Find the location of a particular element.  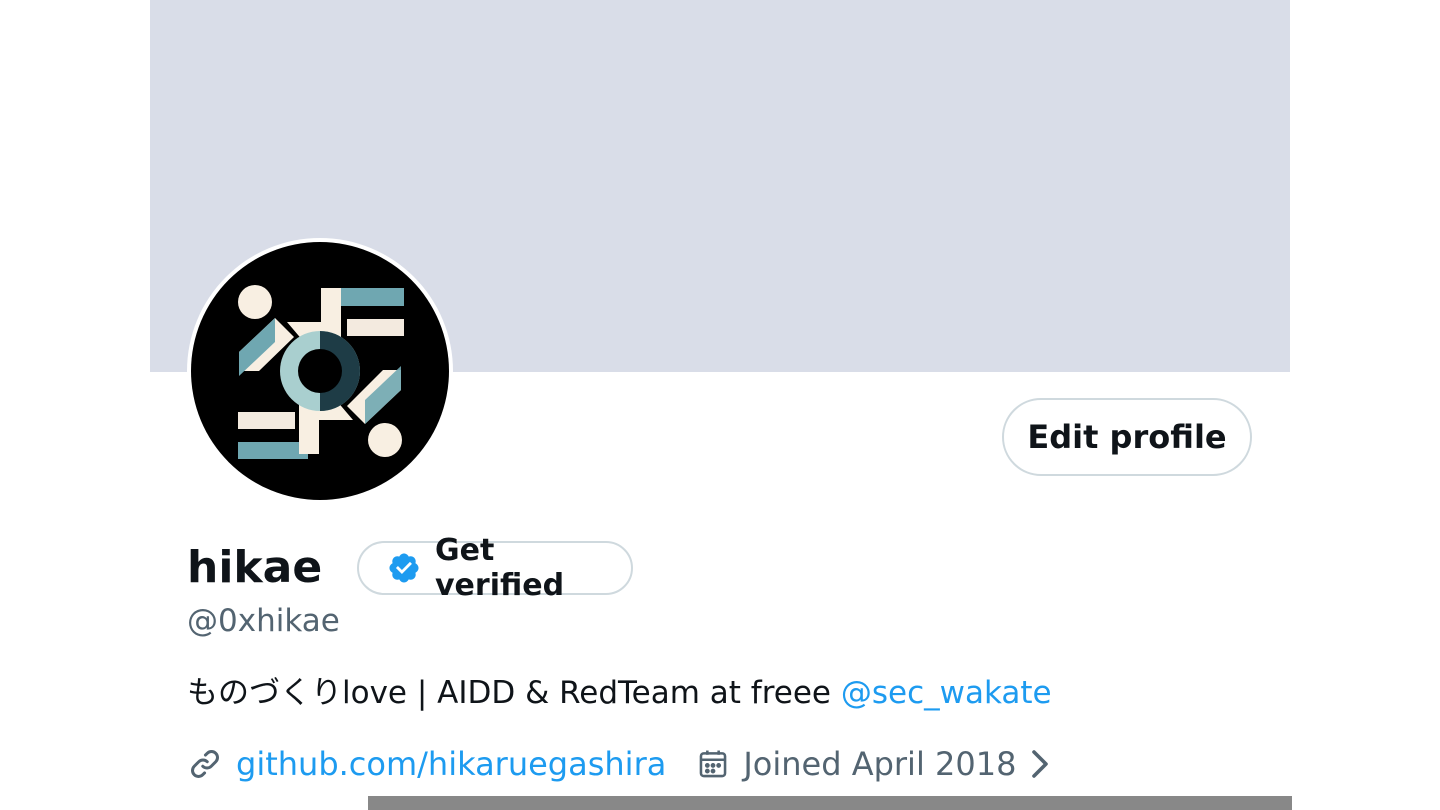

calendar-icon is located at coordinates (713, 764).